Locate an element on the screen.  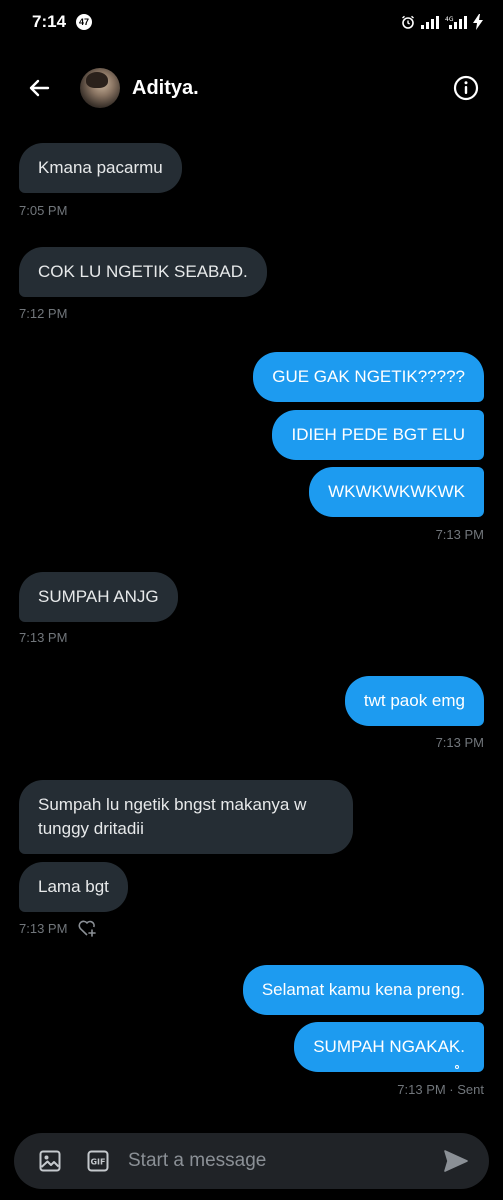
heart-plus-icon is located at coordinates (87, 928).